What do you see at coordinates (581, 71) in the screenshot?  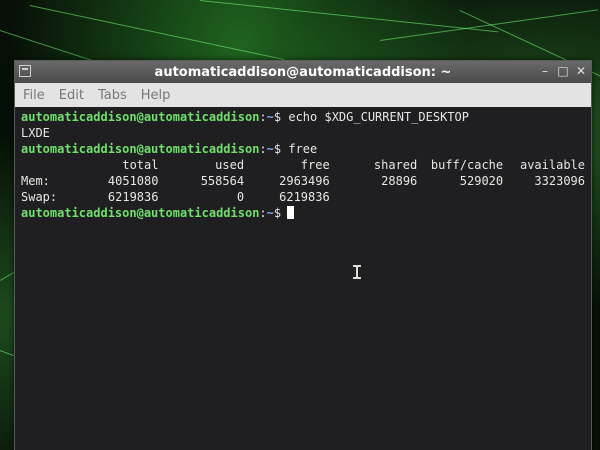 I see `close-button: ✕` at bounding box center [581, 71].